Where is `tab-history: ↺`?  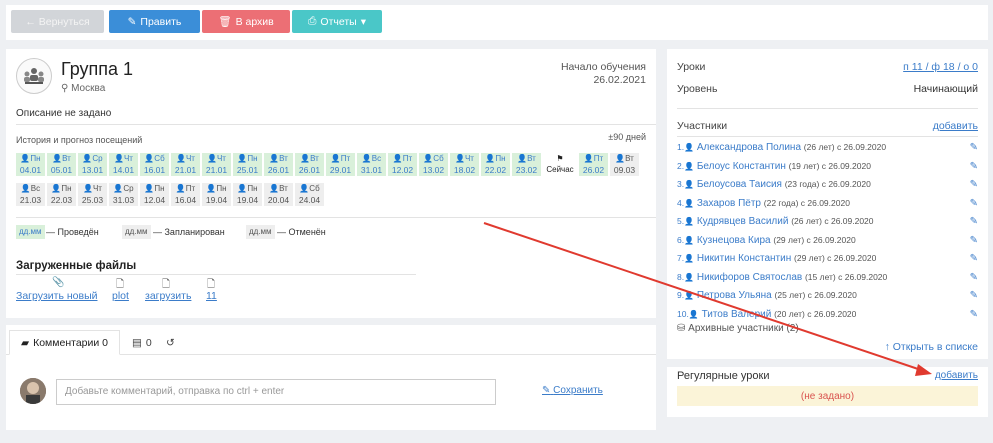
tab-history: ↺ is located at coordinates (170, 342).